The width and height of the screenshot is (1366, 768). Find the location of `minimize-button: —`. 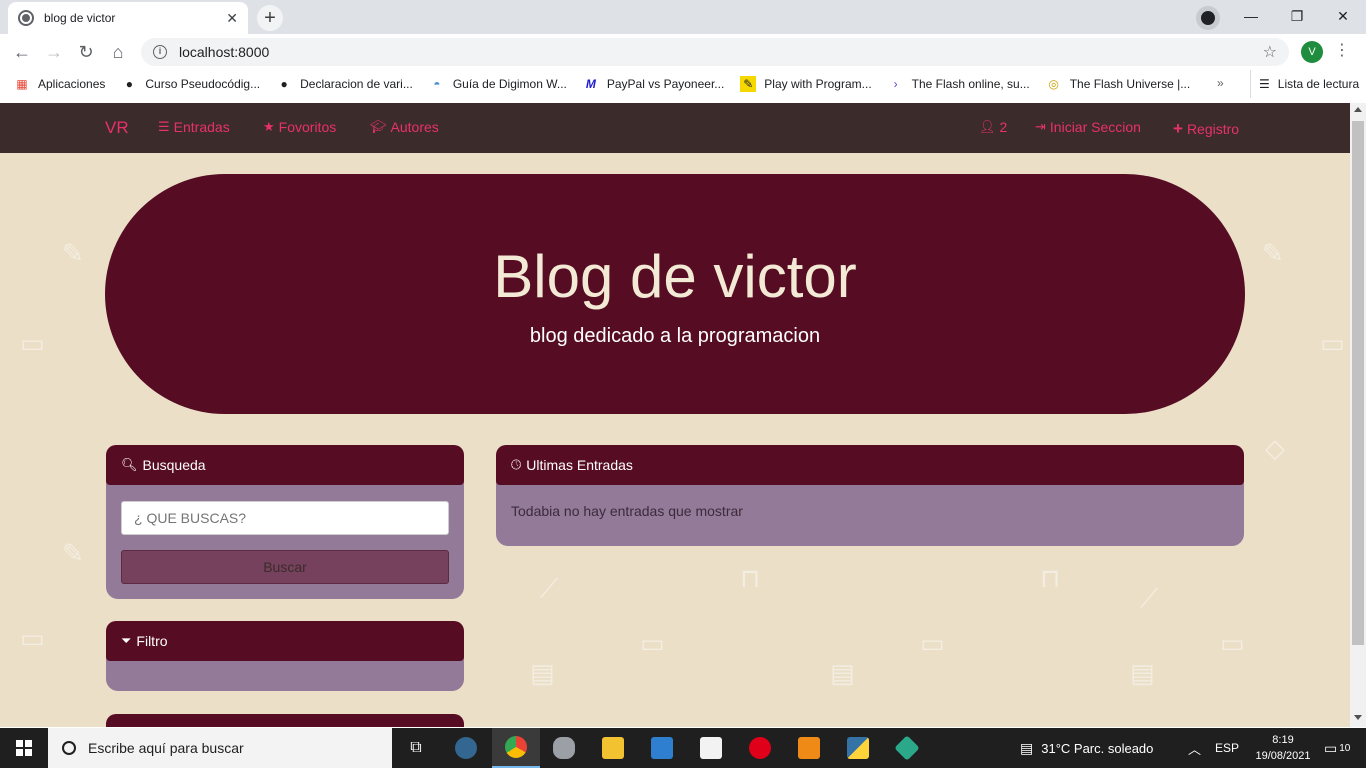

minimize-button: — is located at coordinates (1251, 16).